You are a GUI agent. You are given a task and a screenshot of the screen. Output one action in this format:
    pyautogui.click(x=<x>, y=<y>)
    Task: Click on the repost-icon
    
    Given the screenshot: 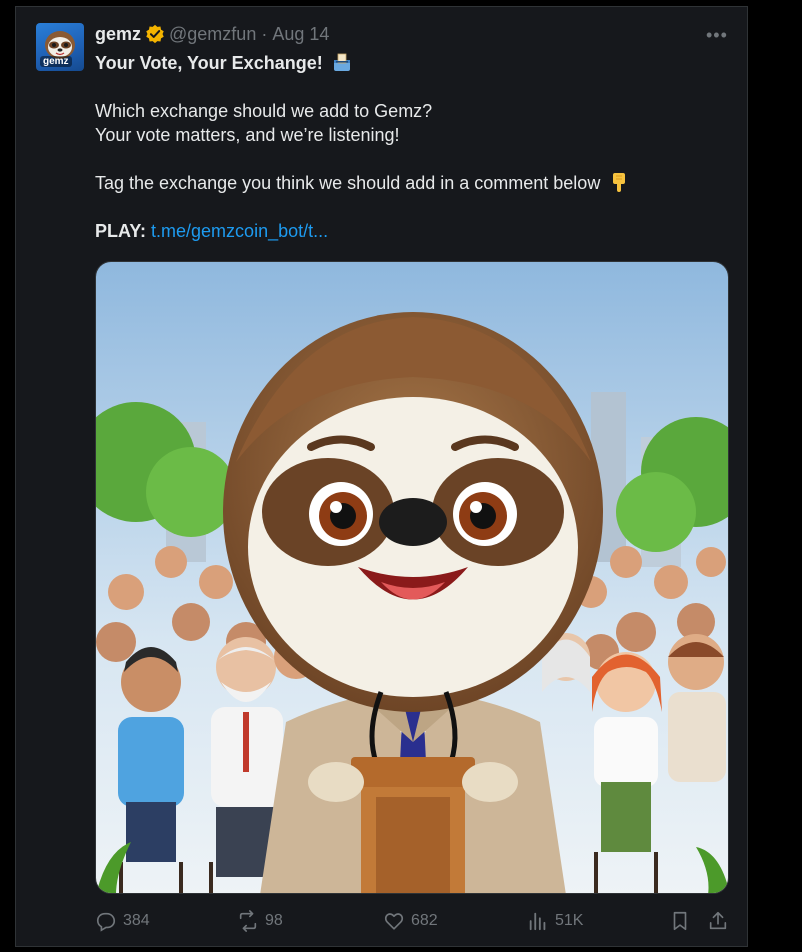 What is the action you would take?
    pyautogui.click(x=248, y=921)
    